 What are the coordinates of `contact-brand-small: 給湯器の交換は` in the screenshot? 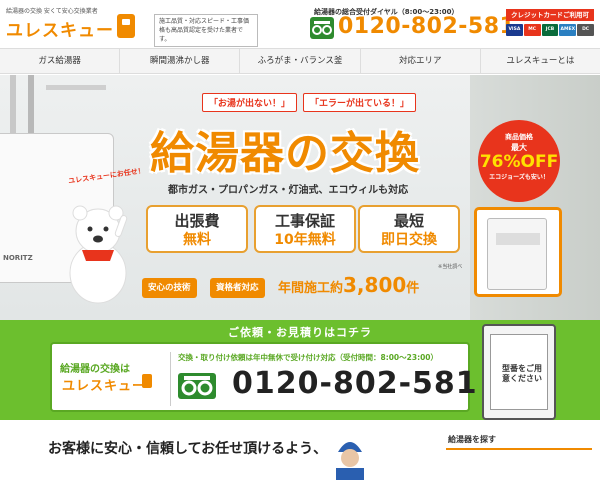 It's located at (95, 369).